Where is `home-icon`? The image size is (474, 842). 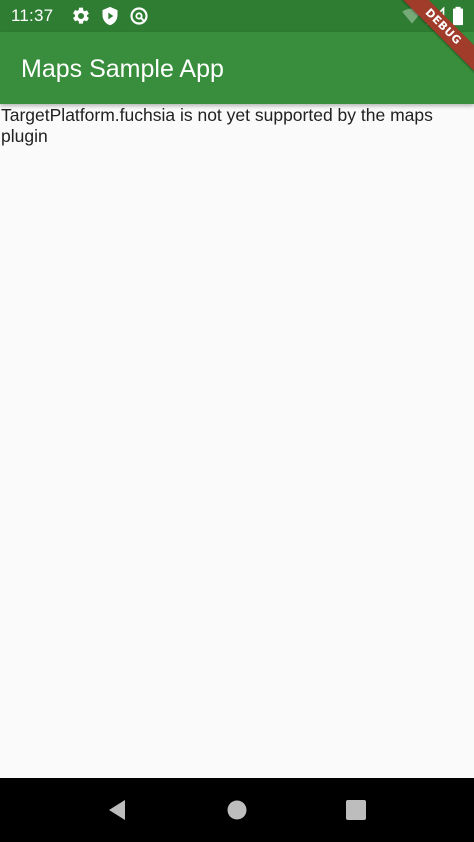
home-icon is located at coordinates (237, 810).